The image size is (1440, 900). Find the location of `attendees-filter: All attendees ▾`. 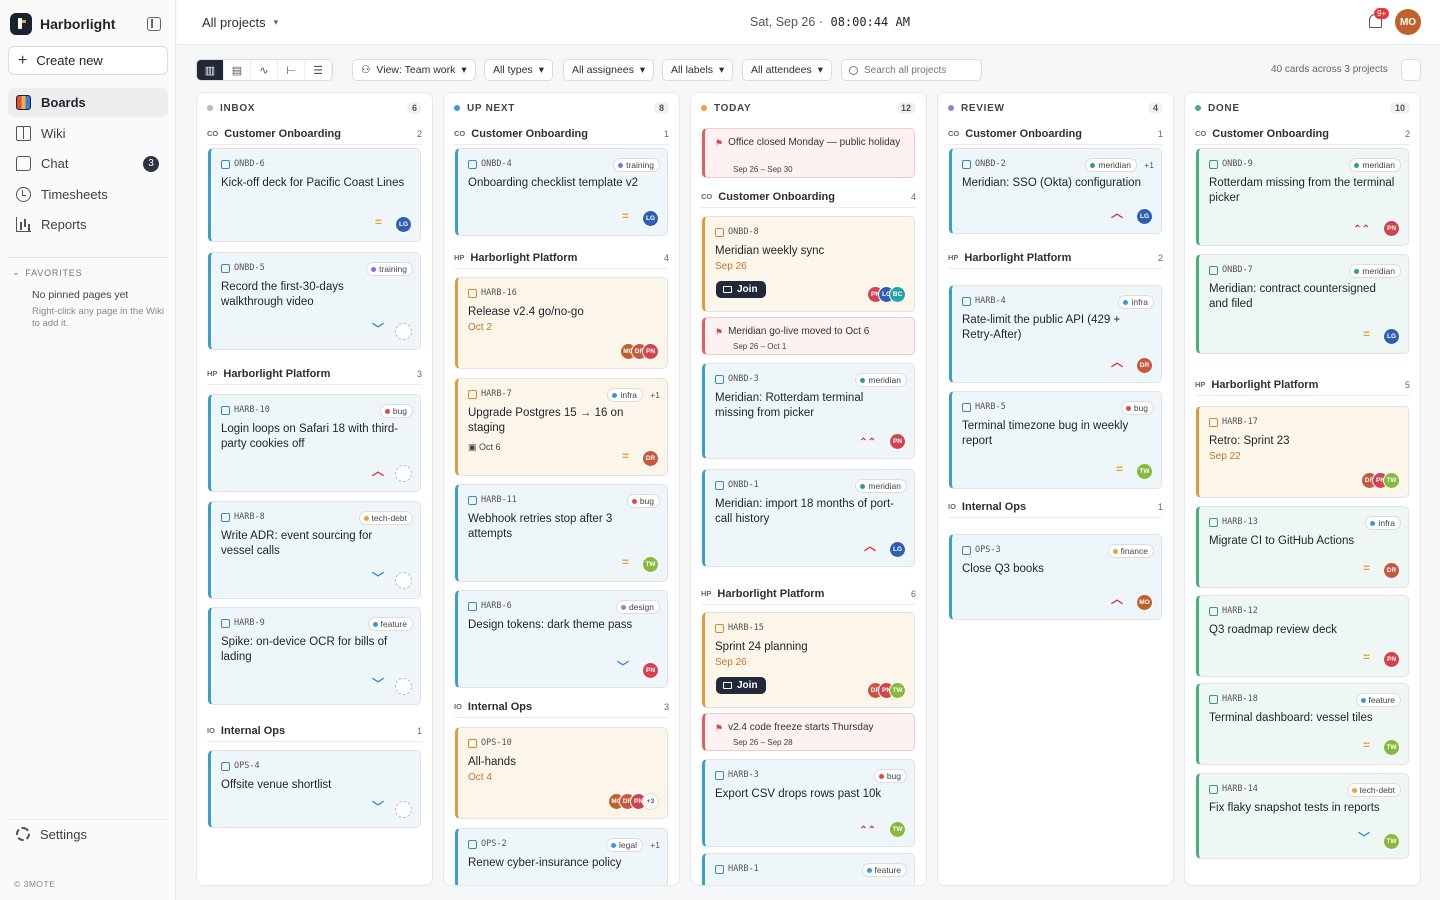

attendees-filter: All attendees ▾ is located at coordinates (787, 70).